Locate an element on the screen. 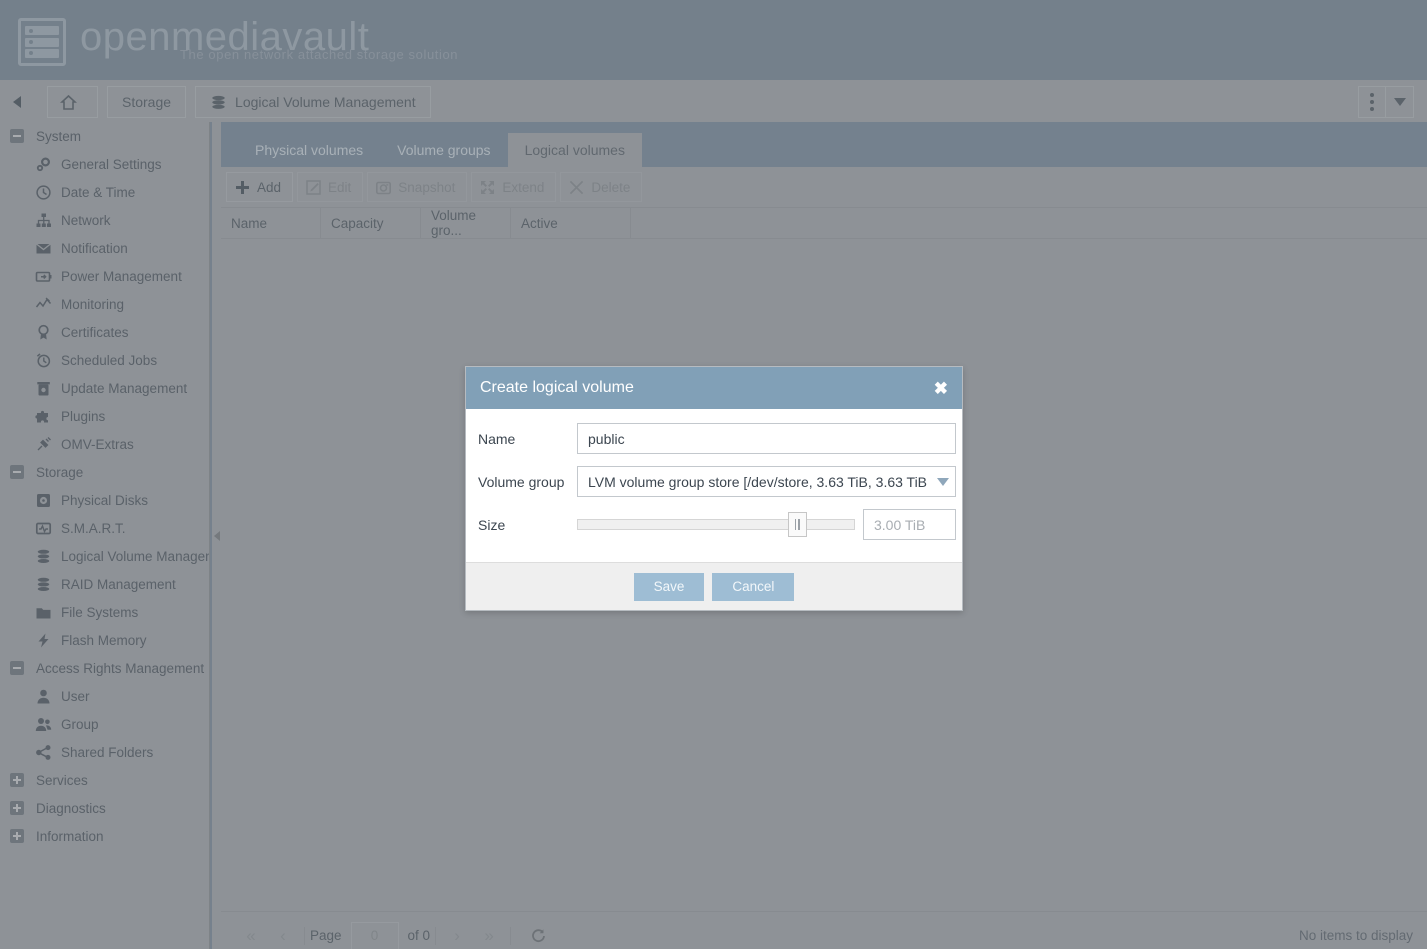 The image size is (1427, 949). save-button: Save is located at coordinates (669, 586).